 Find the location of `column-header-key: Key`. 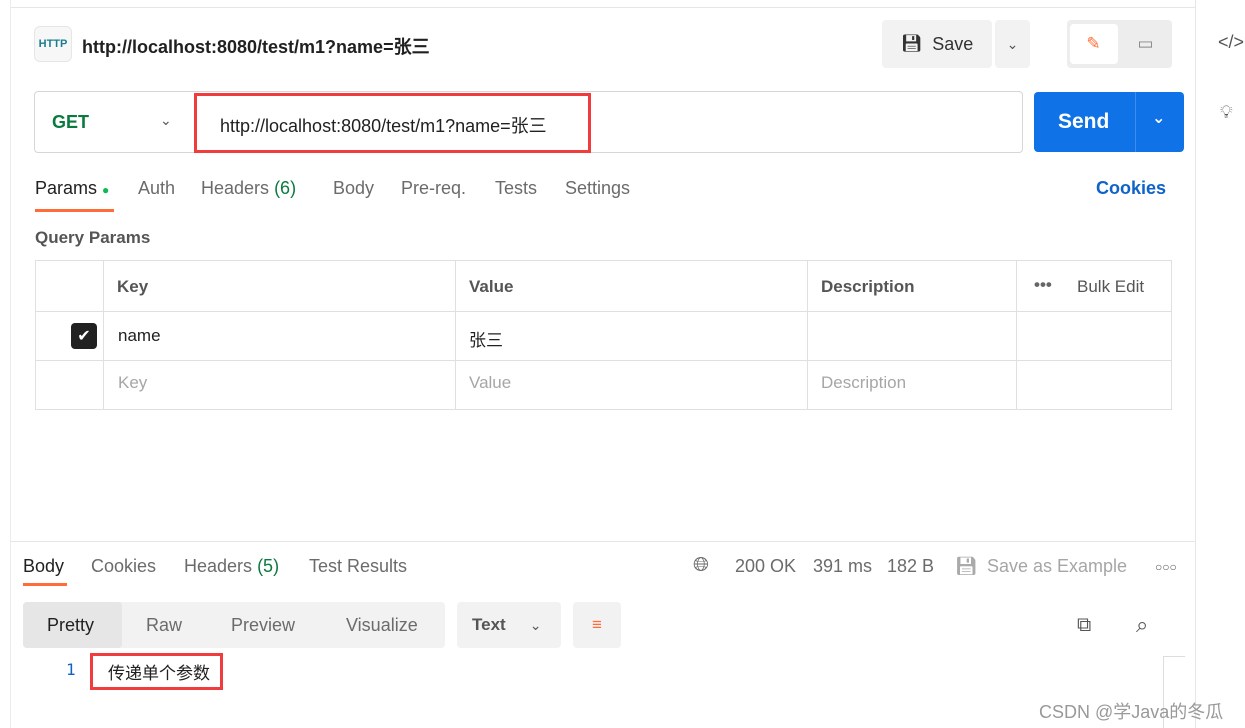

column-header-key: Key is located at coordinates (133, 286).